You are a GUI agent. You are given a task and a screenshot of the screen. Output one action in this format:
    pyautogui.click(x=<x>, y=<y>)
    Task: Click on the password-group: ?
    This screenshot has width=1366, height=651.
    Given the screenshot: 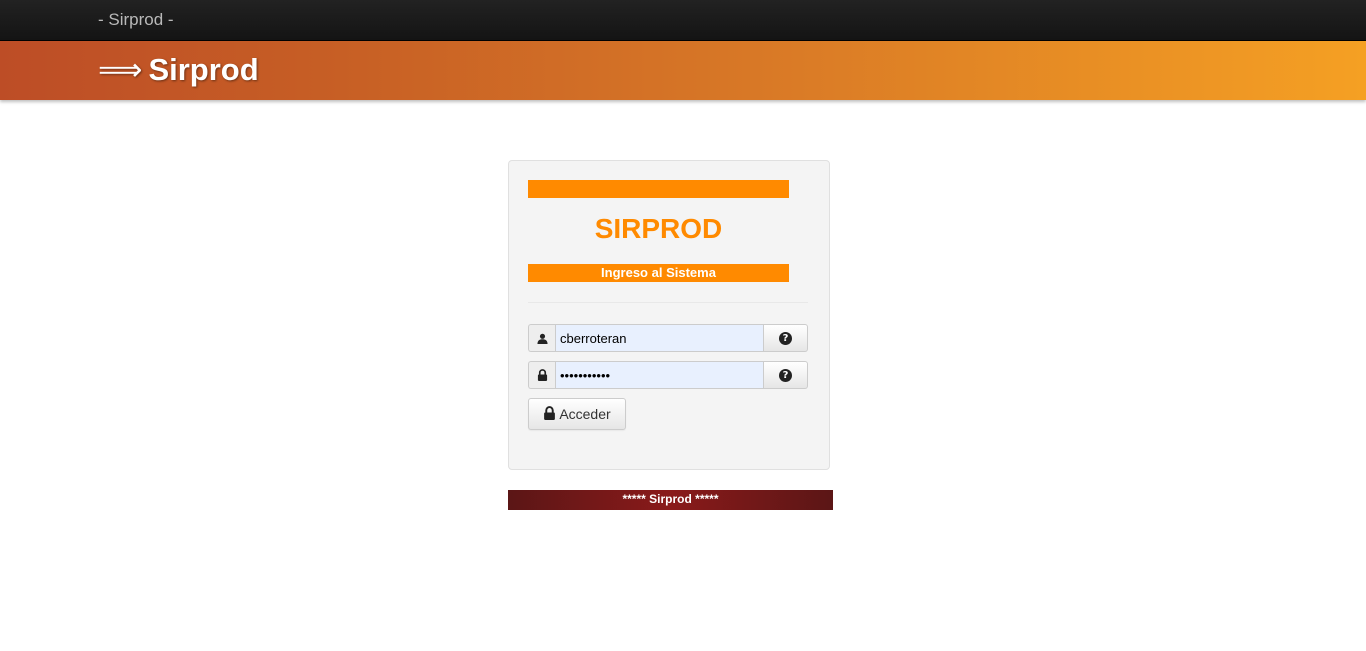 What is the action you would take?
    pyautogui.click(x=668, y=375)
    